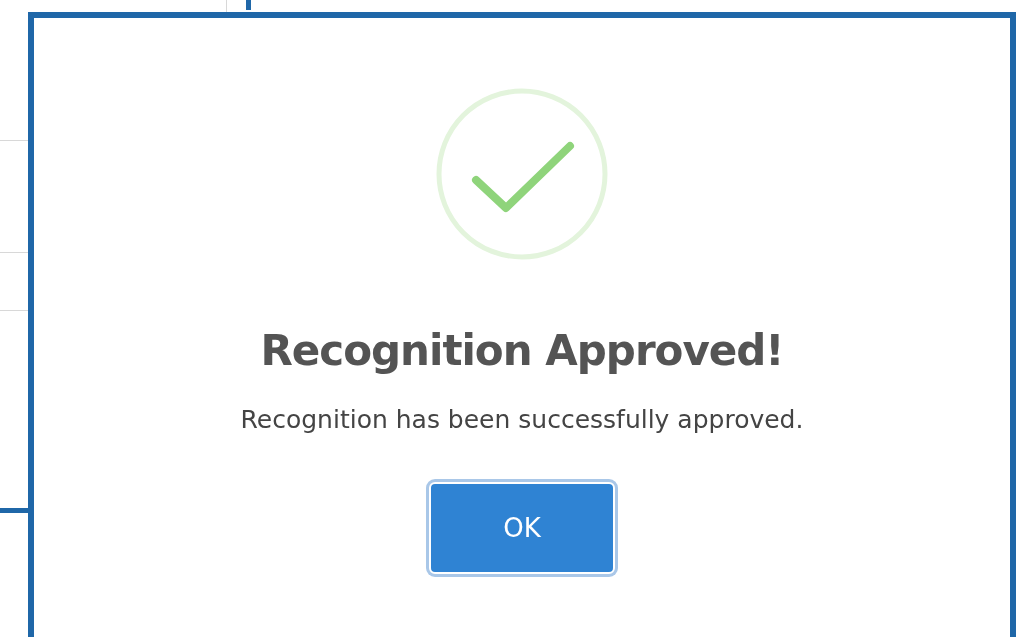 The width and height of the screenshot is (1030, 637). I want to click on checkmark-icon, so click(522, 174).